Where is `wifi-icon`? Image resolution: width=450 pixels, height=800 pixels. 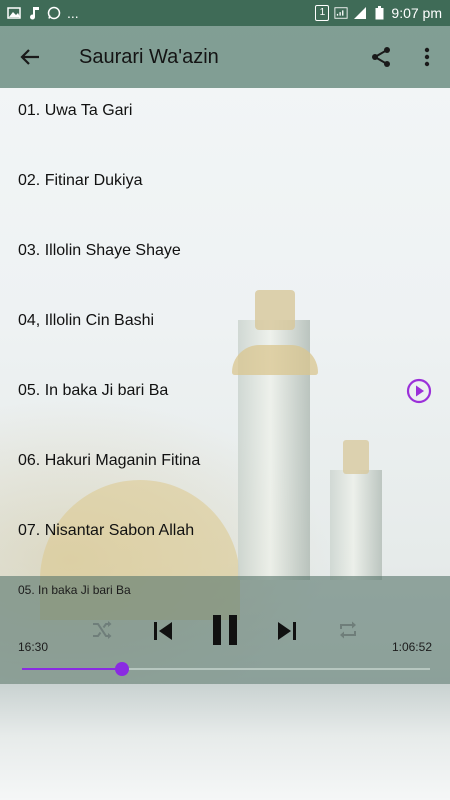 wifi-icon is located at coordinates (341, 13).